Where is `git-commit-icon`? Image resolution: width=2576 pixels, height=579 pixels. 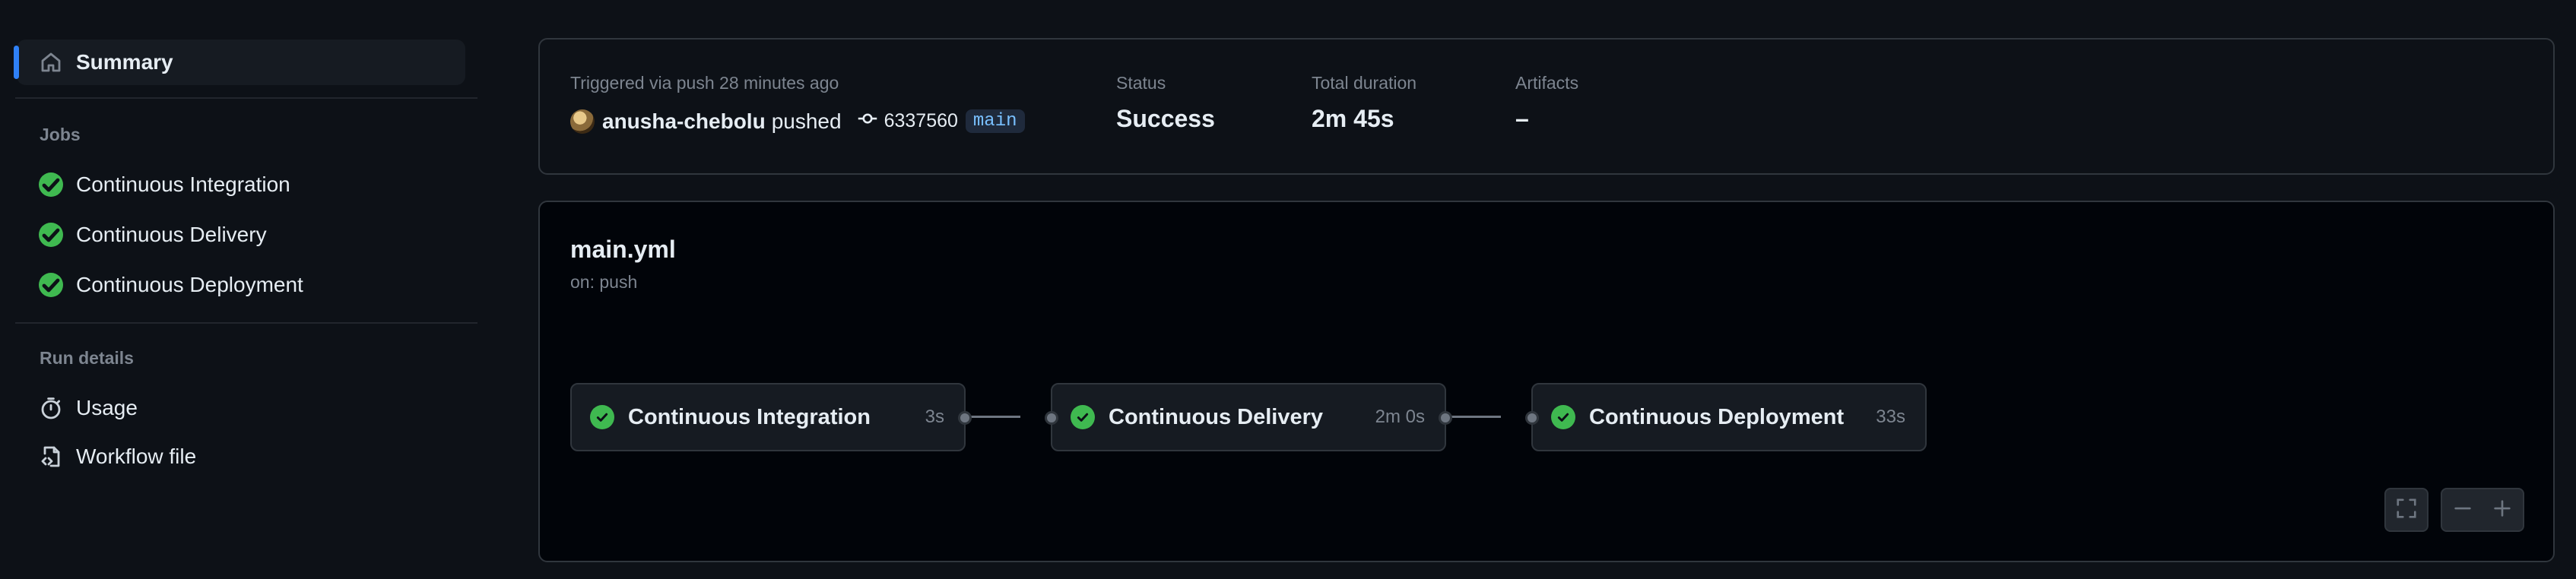
git-commit-icon is located at coordinates (870, 121).